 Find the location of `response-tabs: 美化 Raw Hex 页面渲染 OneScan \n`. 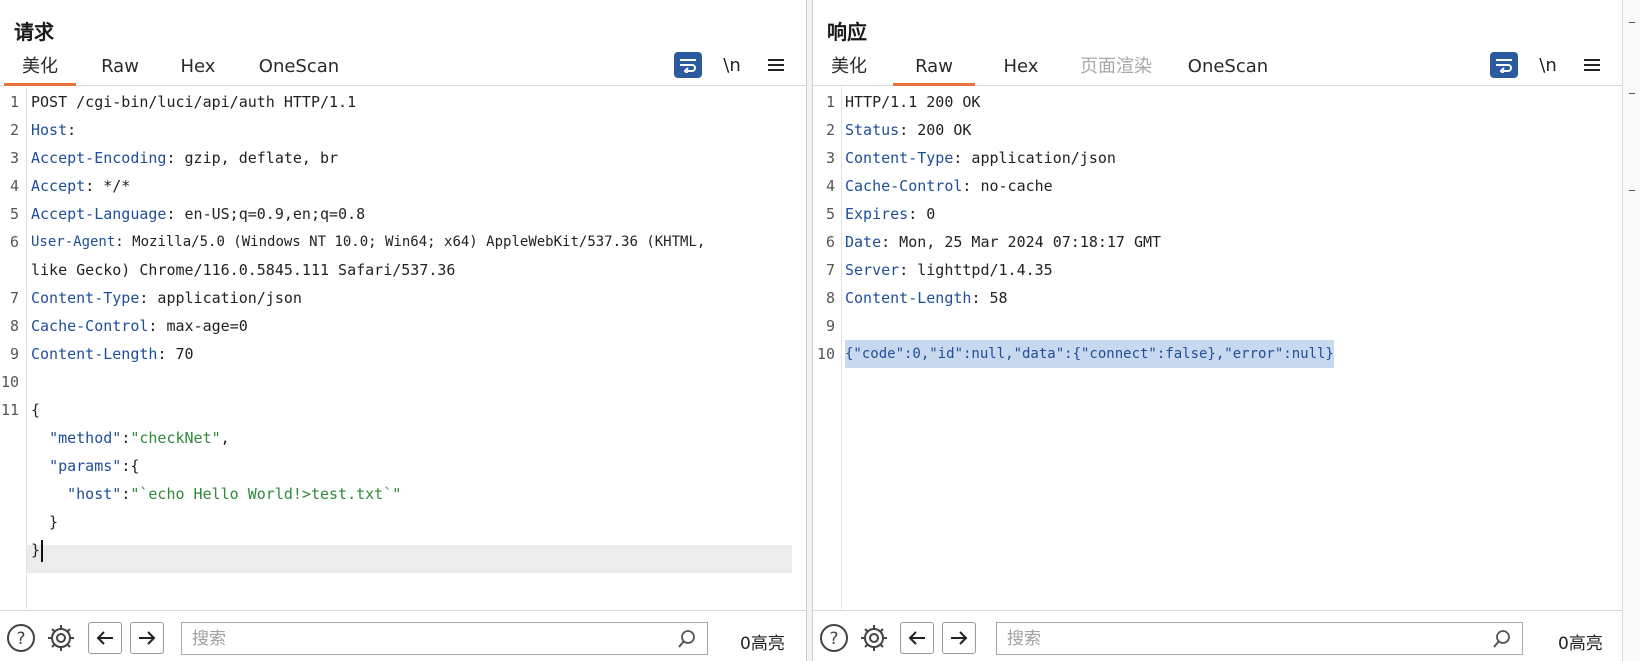

response-tabs: 美化 Raw Hex 页面渲染 OneScan \n is located at coordinates (1217, 68).